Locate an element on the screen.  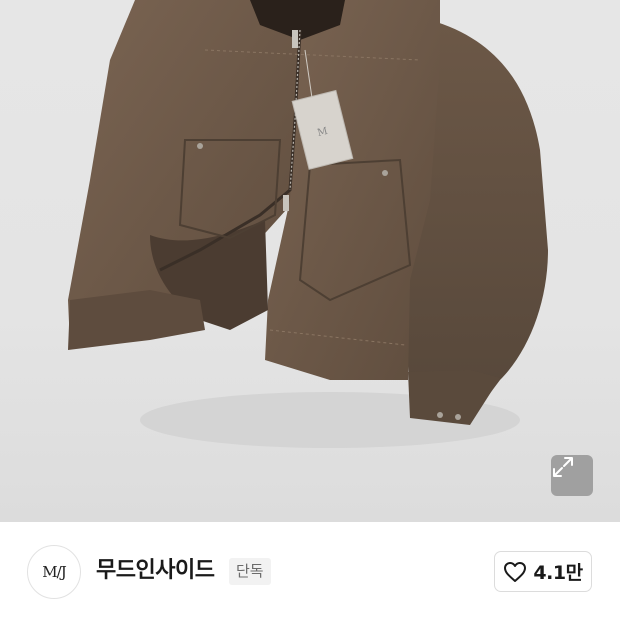
shop-logo-text: M/J is located at coordinates (54, 572).